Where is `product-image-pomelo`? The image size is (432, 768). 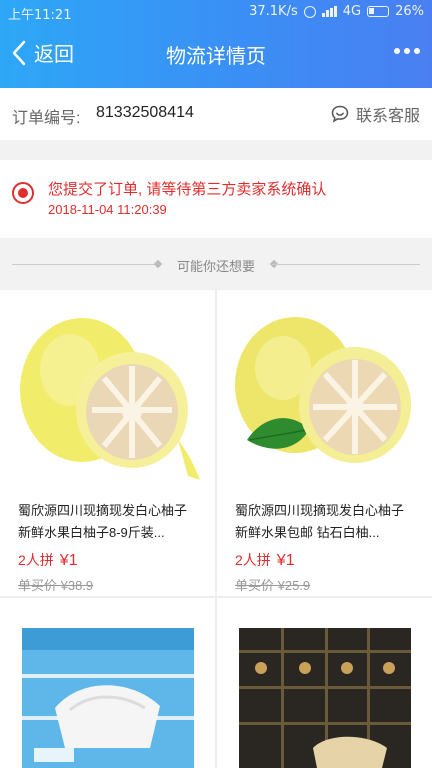 product-image-pomelo is located at coordinates (107, 390).